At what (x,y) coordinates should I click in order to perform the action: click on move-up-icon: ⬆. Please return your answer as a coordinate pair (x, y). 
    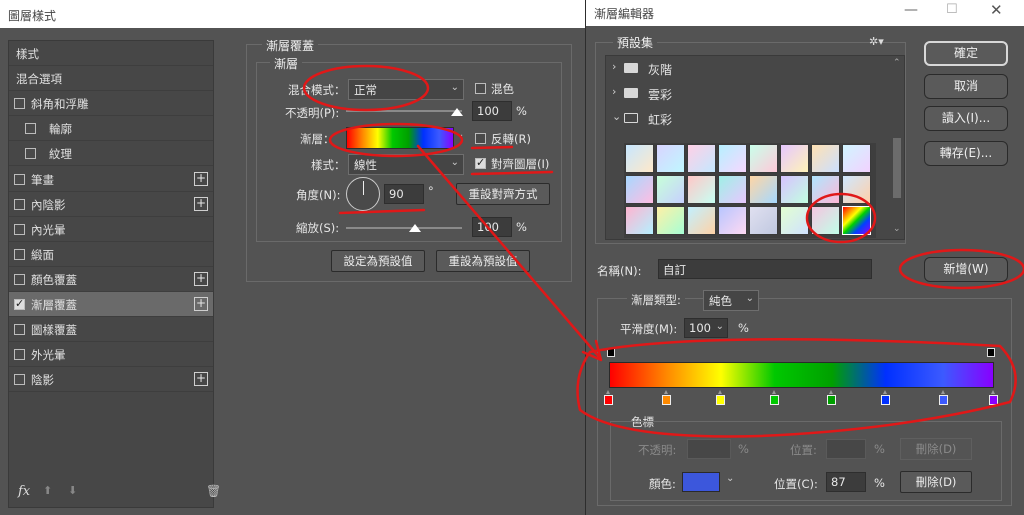
    Looking at the image, I should click on (47, 490).